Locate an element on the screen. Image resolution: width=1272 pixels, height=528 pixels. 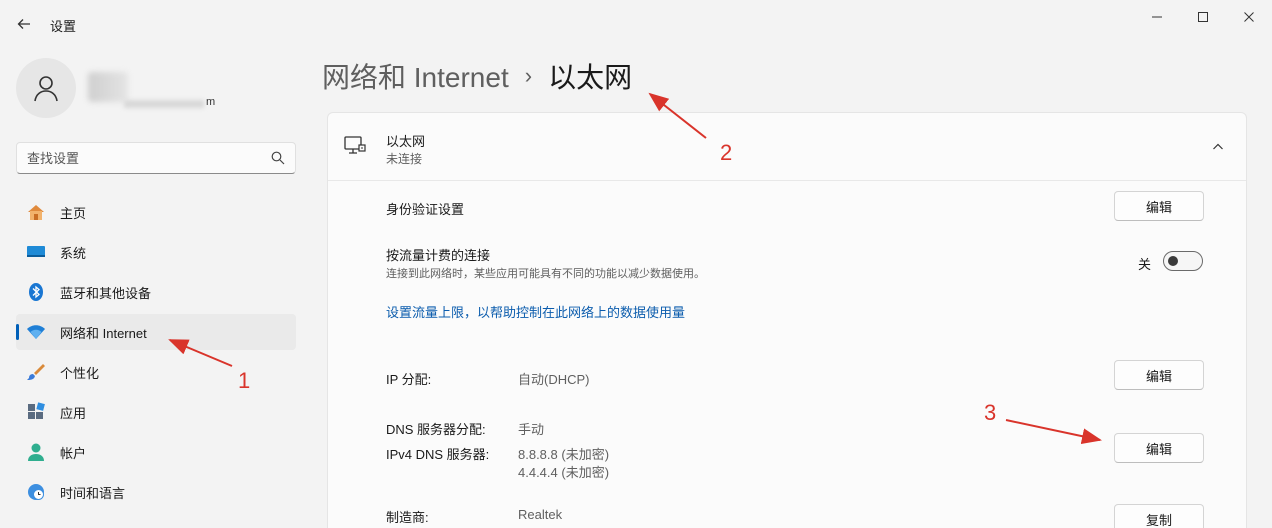
back-arrow-icon is located at coordinates (23, 24).